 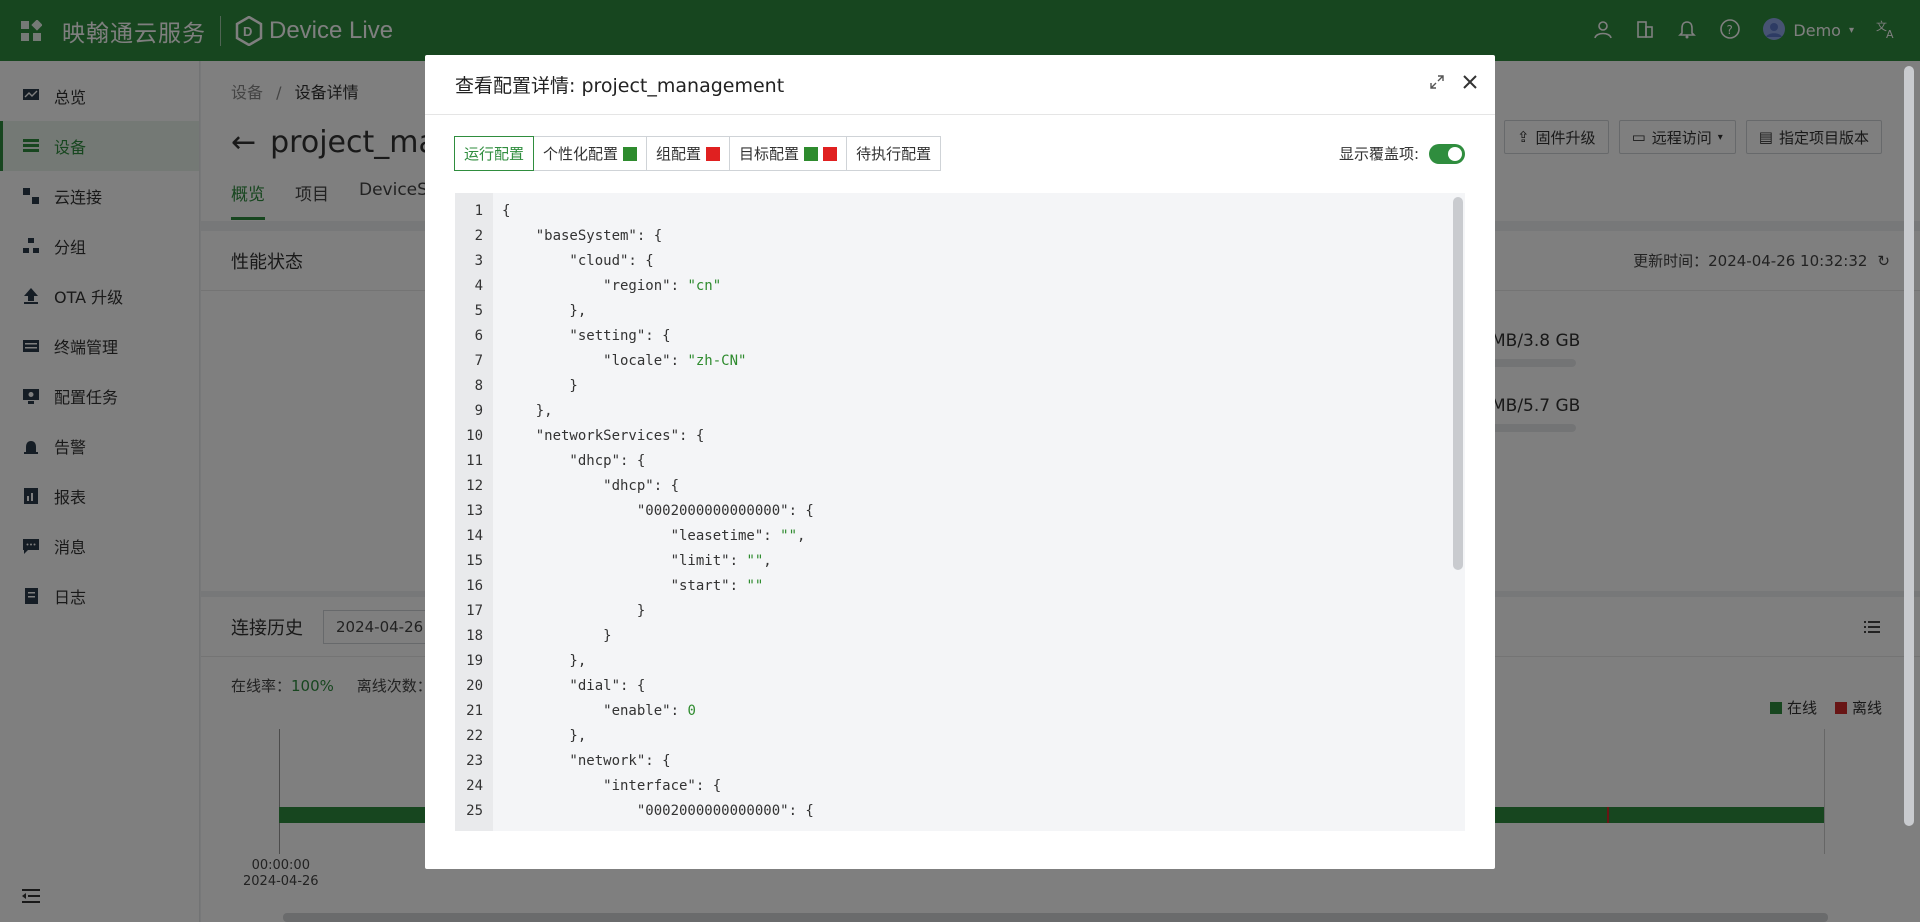 What do you see at coordinates (478, 286) in the screenshot?
I see `line-number: 4` at bounding box center [478, 286].